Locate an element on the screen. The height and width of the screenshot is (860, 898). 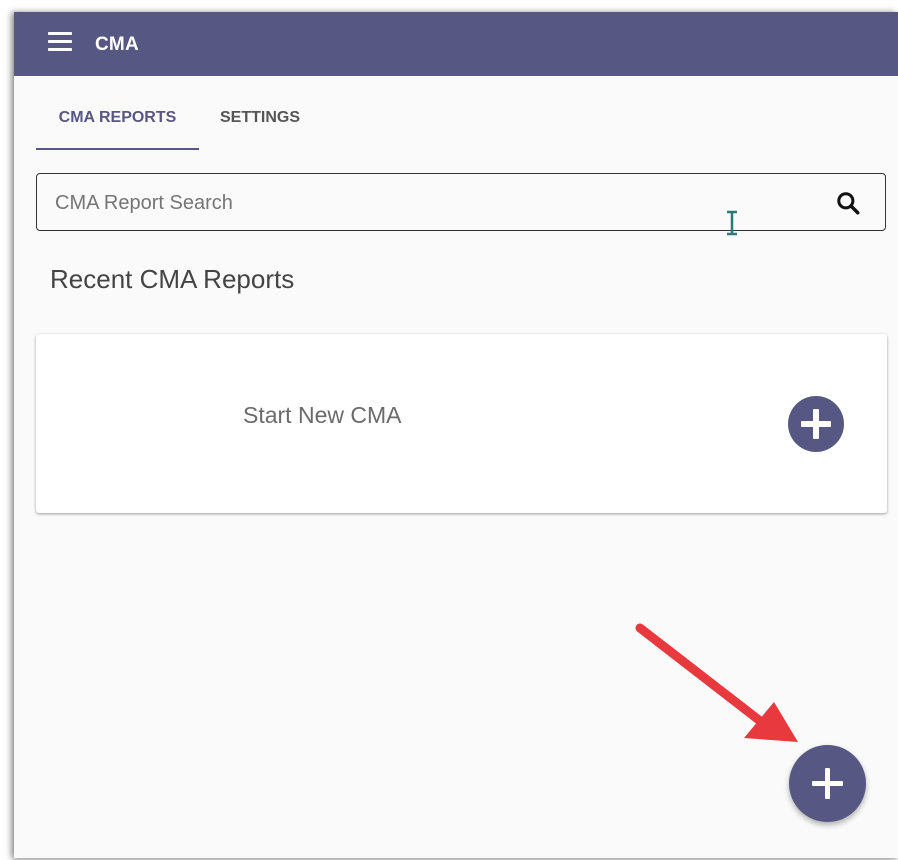
tab-label: CMA REPORTS is located at coordinates (117, 117).